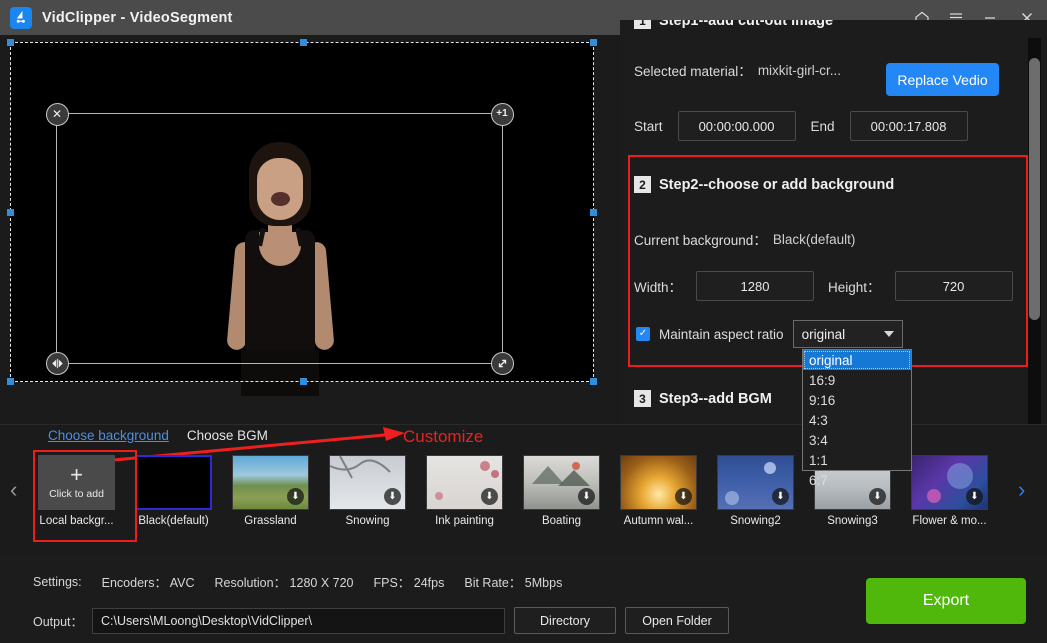 The width and height of the screenshot is (1047, 643). Describe the element at coordinates (464, 521) in the screenshot. I see `thumbnail-caption: Ink painting` at that location.